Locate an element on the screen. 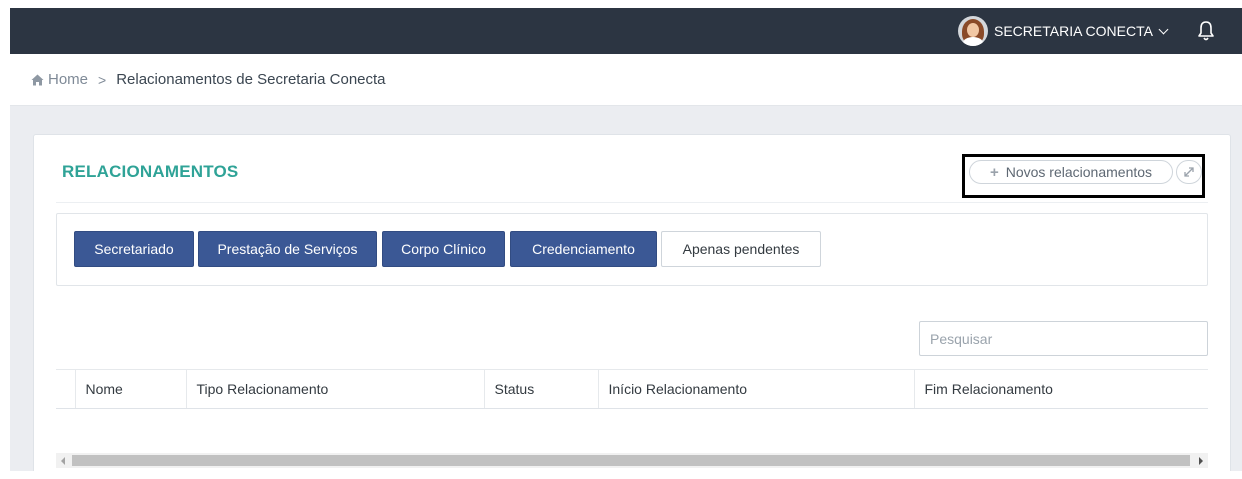 The width and height of the screenshot is (1242, 479). scrollbar-thumb is located at coordinates (631, 460).